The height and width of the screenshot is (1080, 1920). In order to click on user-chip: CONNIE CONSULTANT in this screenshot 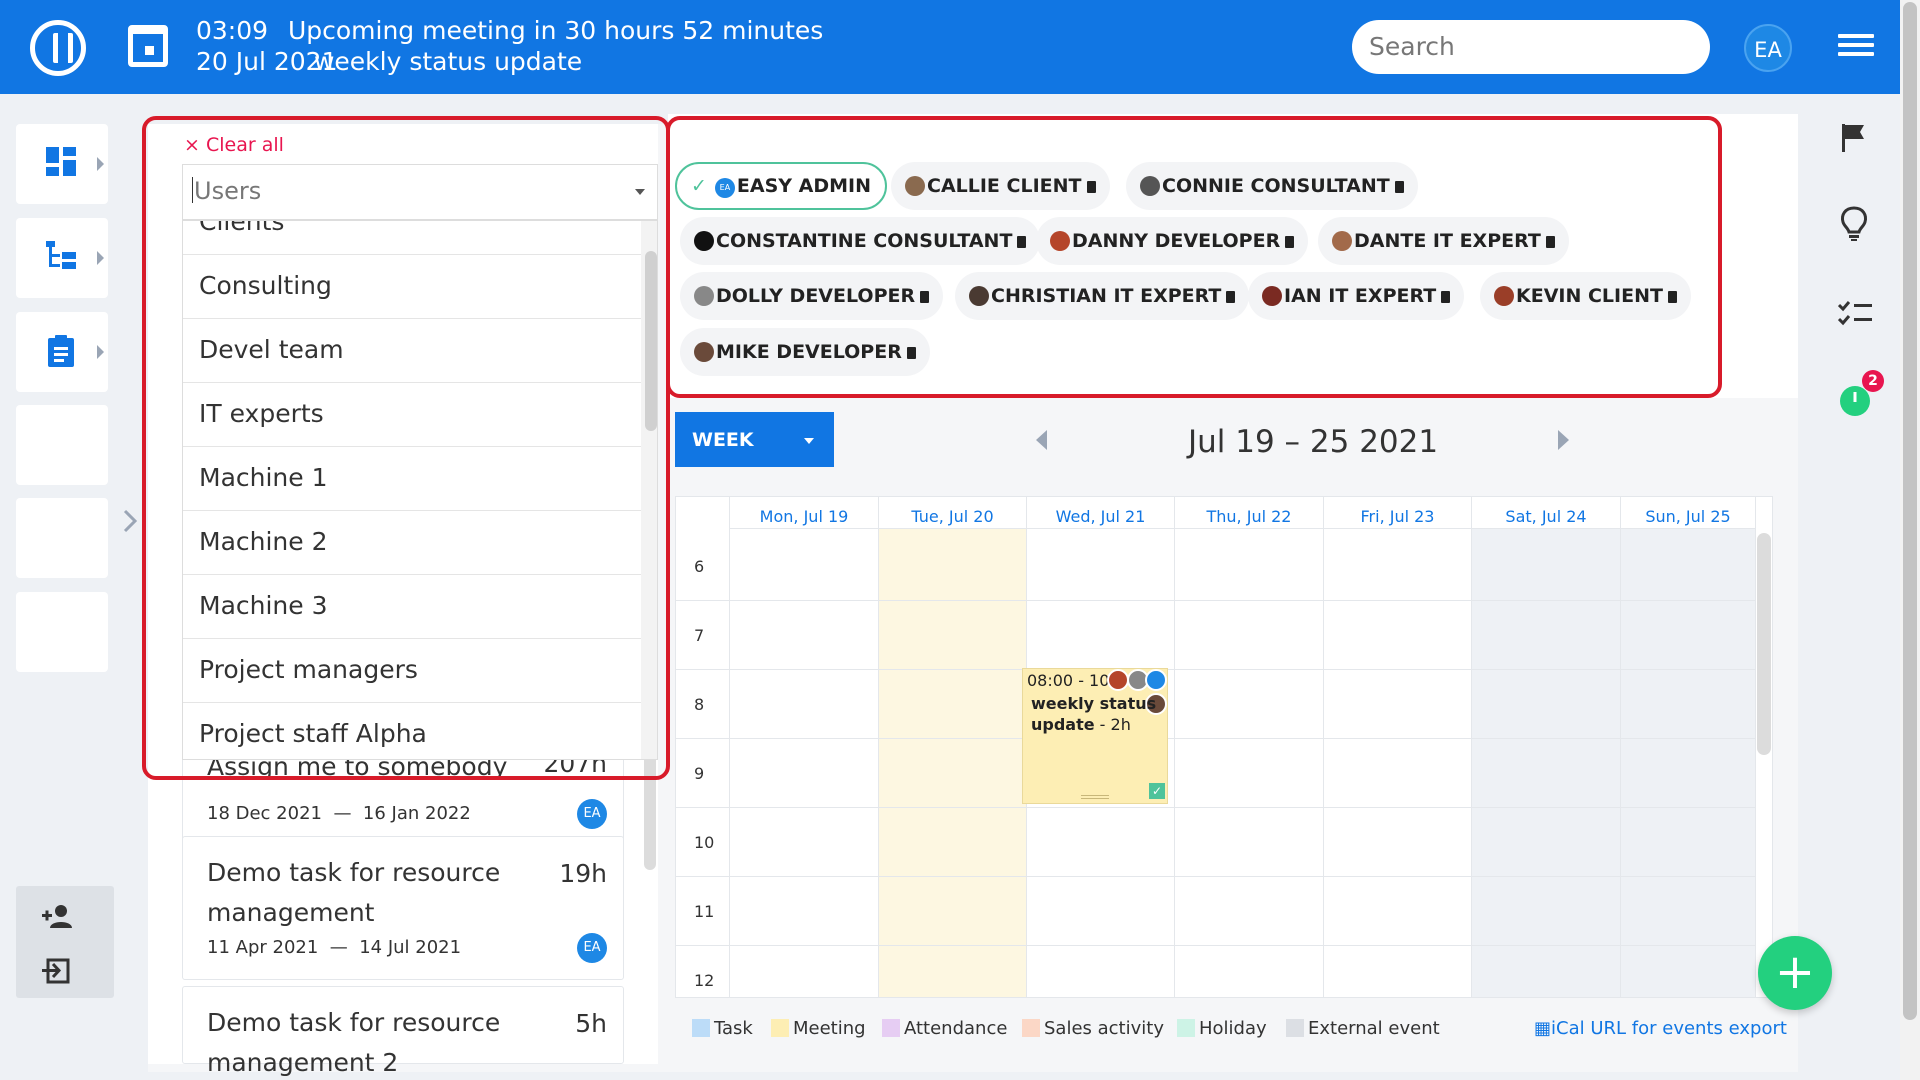, I will do `click(1272, 186)`.